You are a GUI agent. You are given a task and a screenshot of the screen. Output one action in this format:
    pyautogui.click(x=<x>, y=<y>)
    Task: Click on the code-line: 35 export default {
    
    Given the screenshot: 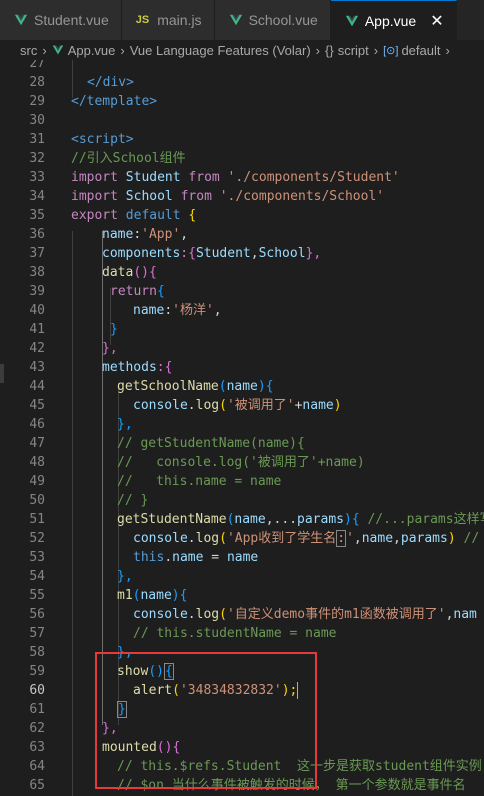 What is the action you would take?
    pyautogui.click(x=242, y=215)
    